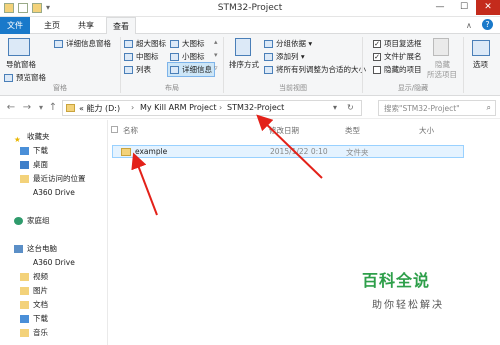 The image size is (500, 345). Describe the element at coordinates (144, 184) in the screenshot. I see `arrow-to-folder` at that location.